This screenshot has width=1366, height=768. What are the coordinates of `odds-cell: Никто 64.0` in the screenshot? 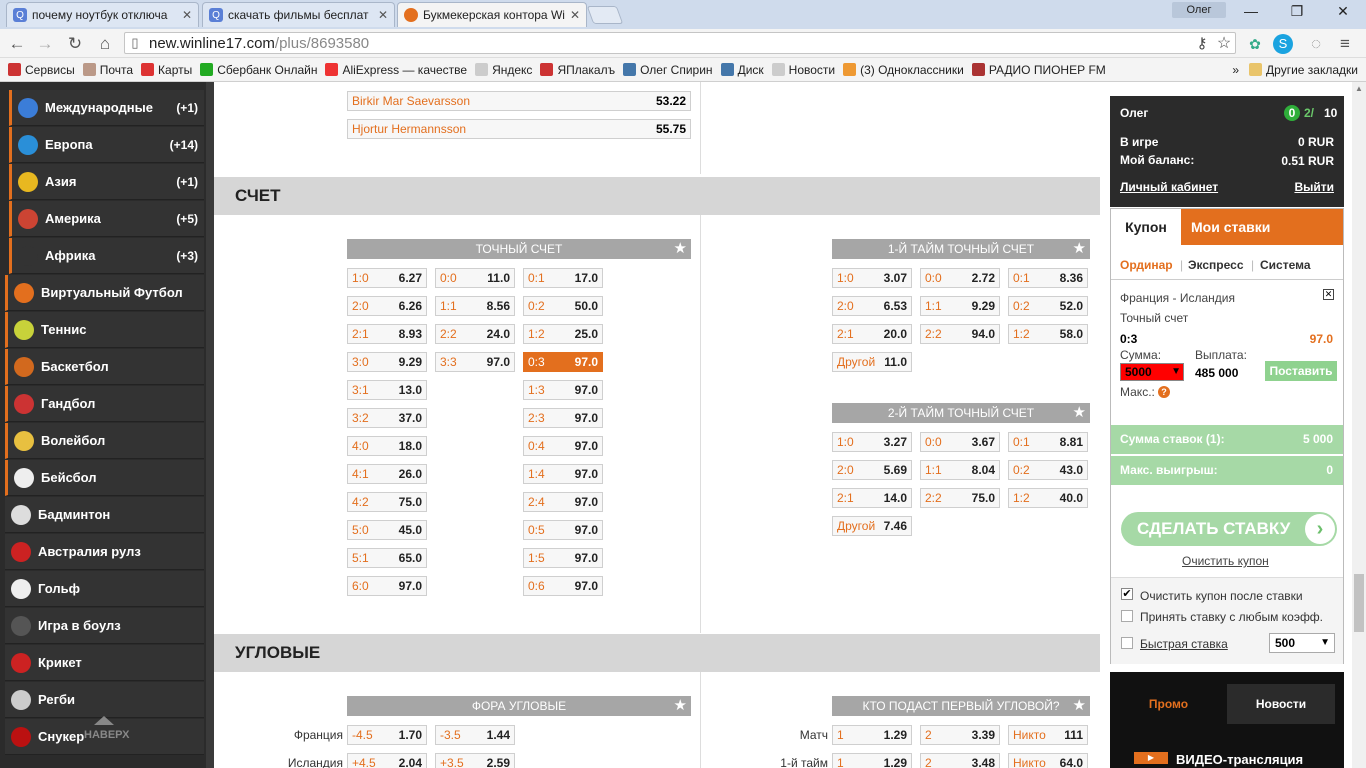 It's located at (1048, 760).